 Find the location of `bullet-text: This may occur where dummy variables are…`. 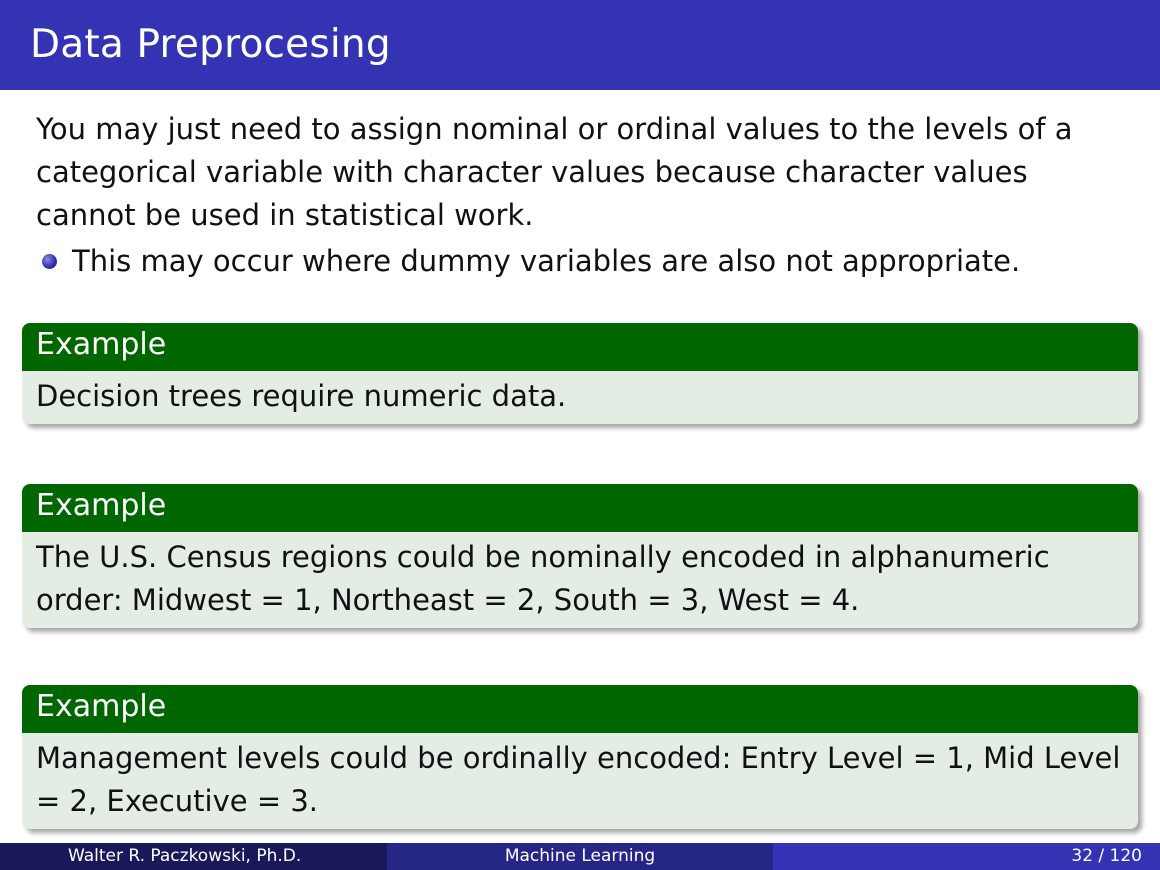

bullet-text: This may occur where dummy variables are… is located at coordinates (546, 261).